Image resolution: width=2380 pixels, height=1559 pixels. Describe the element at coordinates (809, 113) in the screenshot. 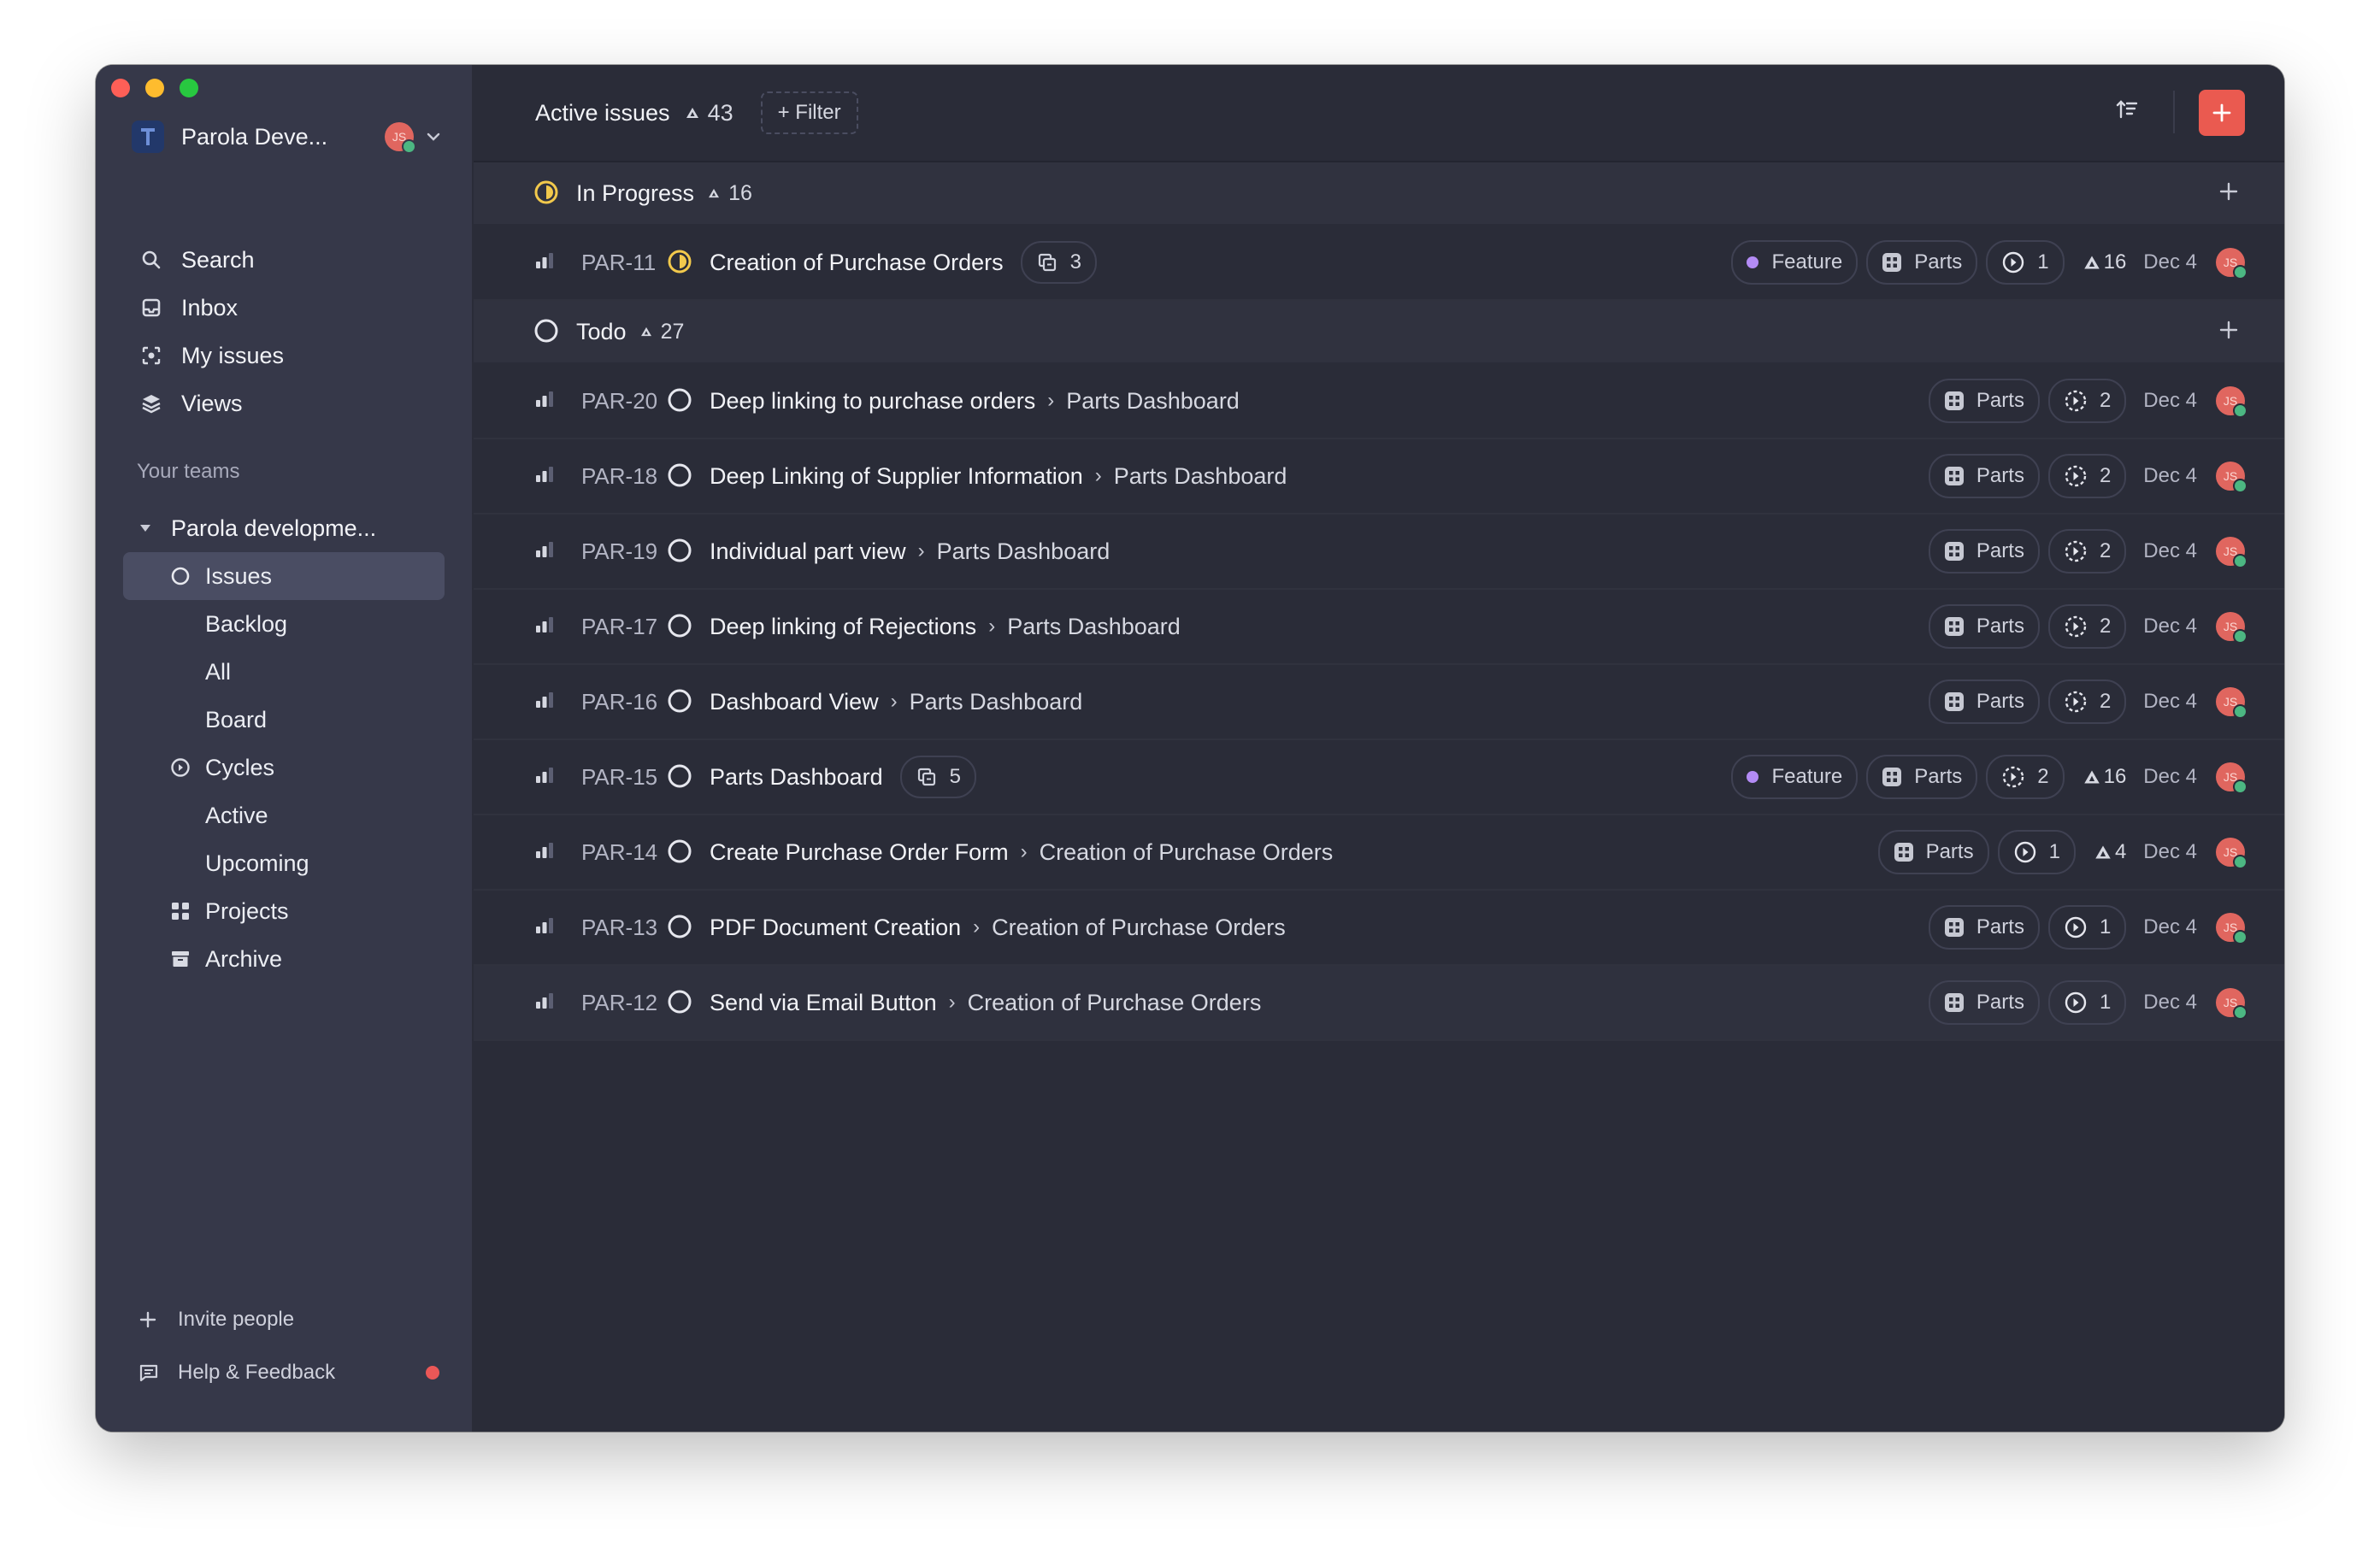

I see `filter-button: + Filter` at that location.